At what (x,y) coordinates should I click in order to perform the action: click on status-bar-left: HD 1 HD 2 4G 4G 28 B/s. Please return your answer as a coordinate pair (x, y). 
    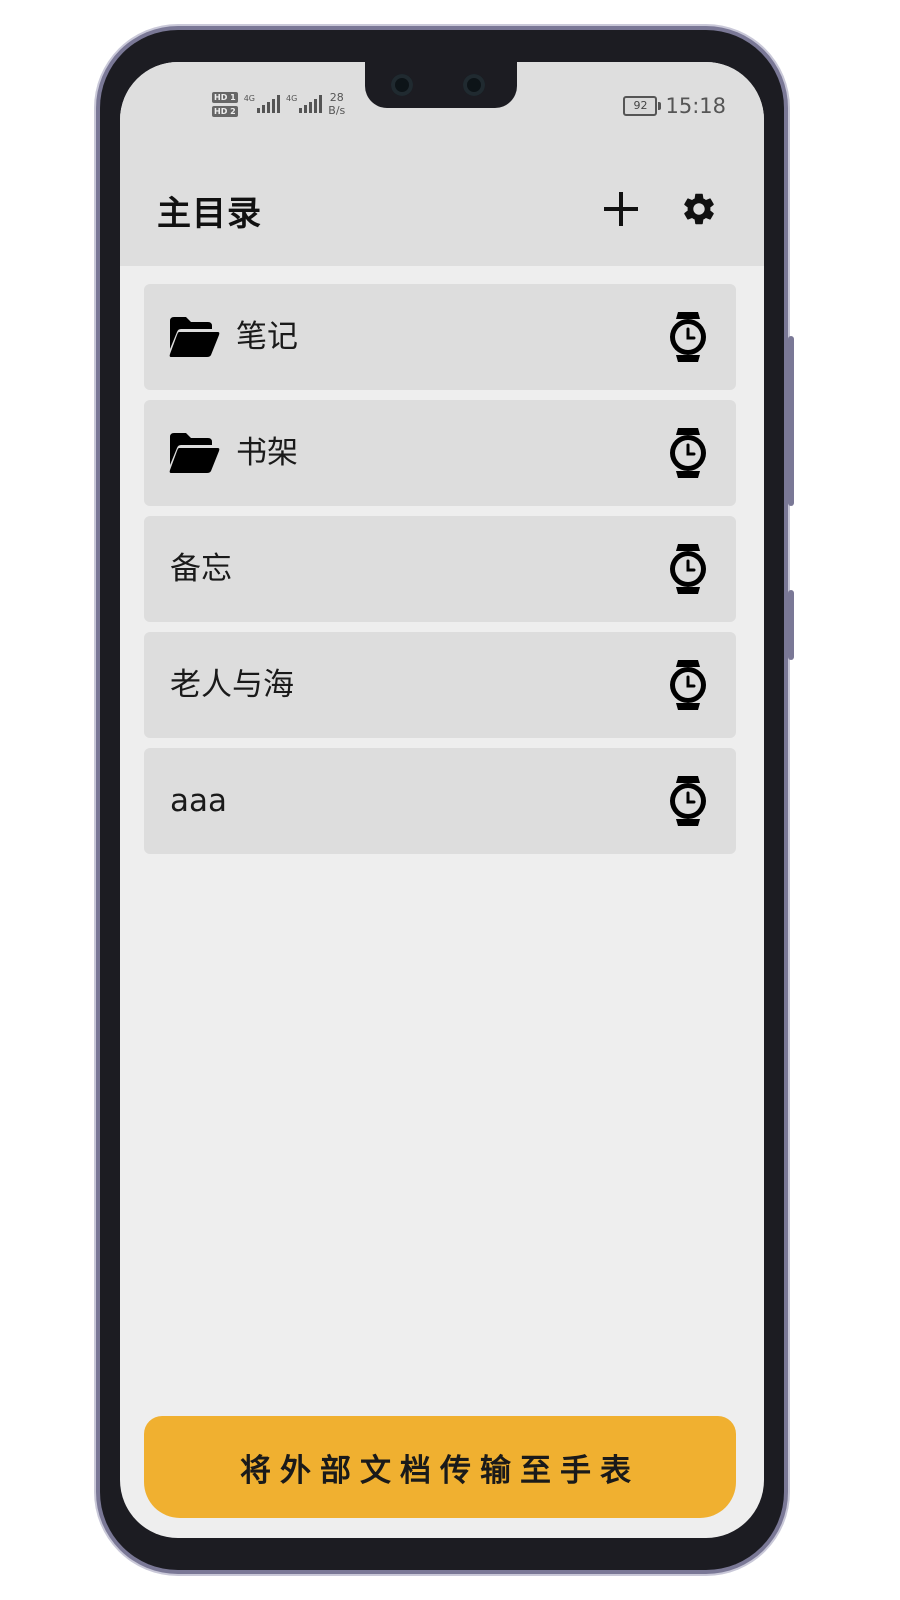
    Looking at the image, I should click on (278, 104).